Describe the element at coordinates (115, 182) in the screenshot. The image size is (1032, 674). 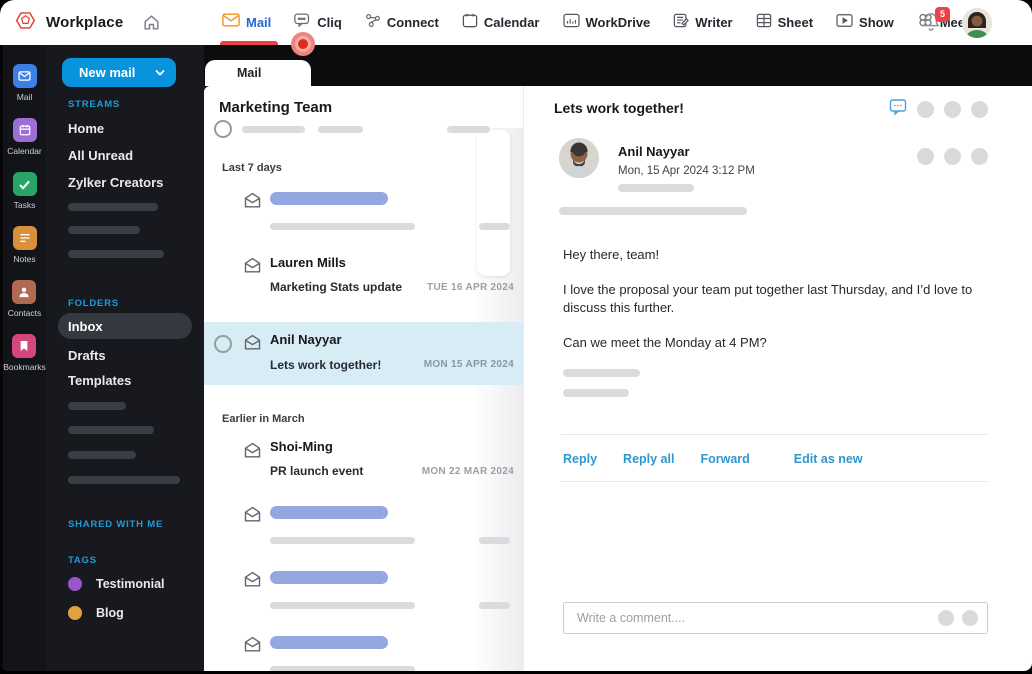
I see `sidebar-item-zylker-creators: Zylker Creators` at that location.